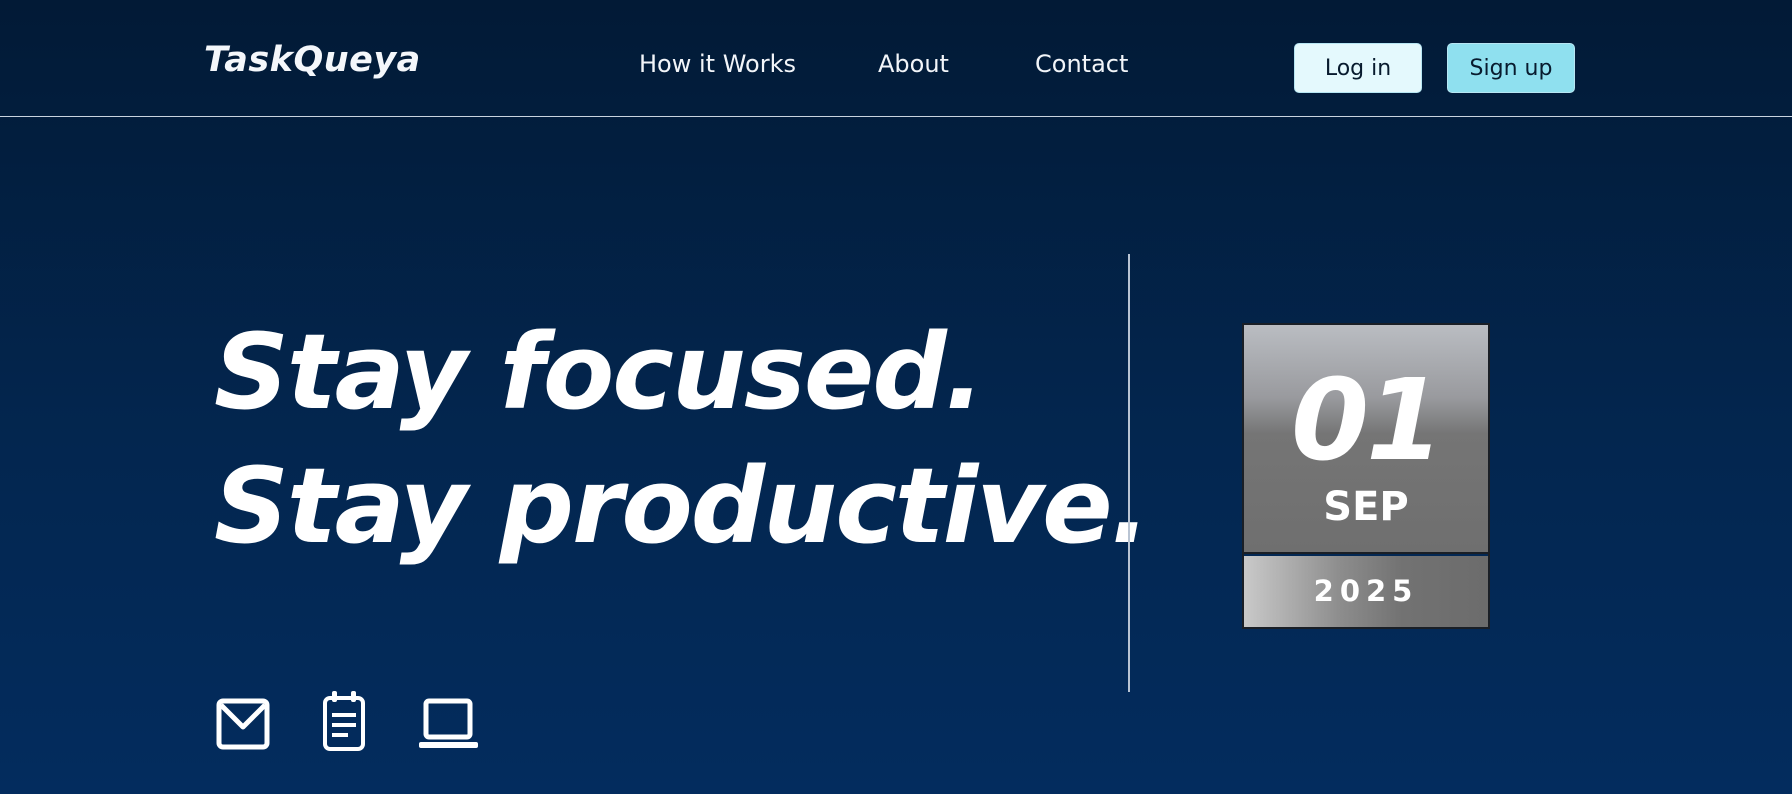 This screenshot has width=1792, height=794. What do you see at coordinates (682, 506) in the screenshot?
I see `headline-line-2: Stay productive.` at bounding box center [682, 506].